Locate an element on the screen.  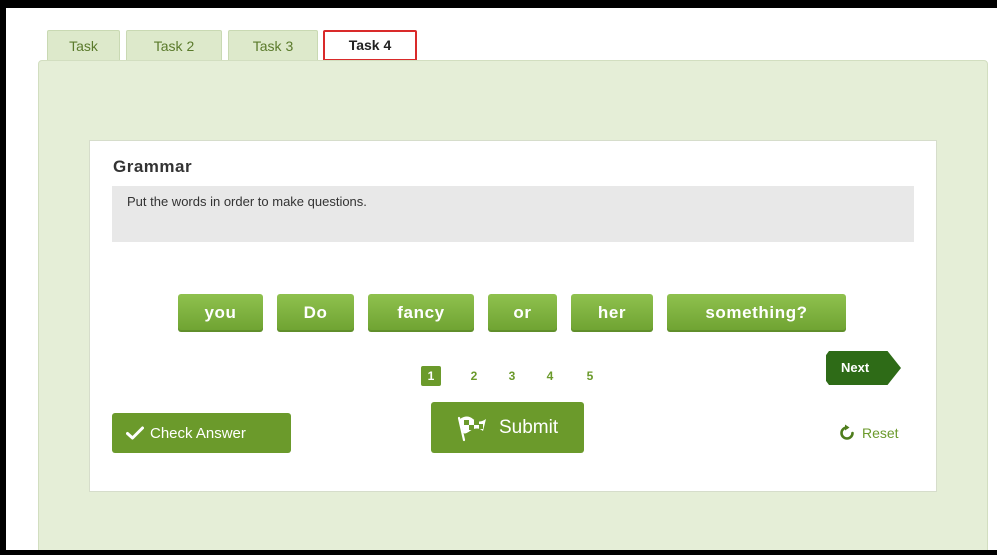
word-tile: or is located at coordinates (522, 313).